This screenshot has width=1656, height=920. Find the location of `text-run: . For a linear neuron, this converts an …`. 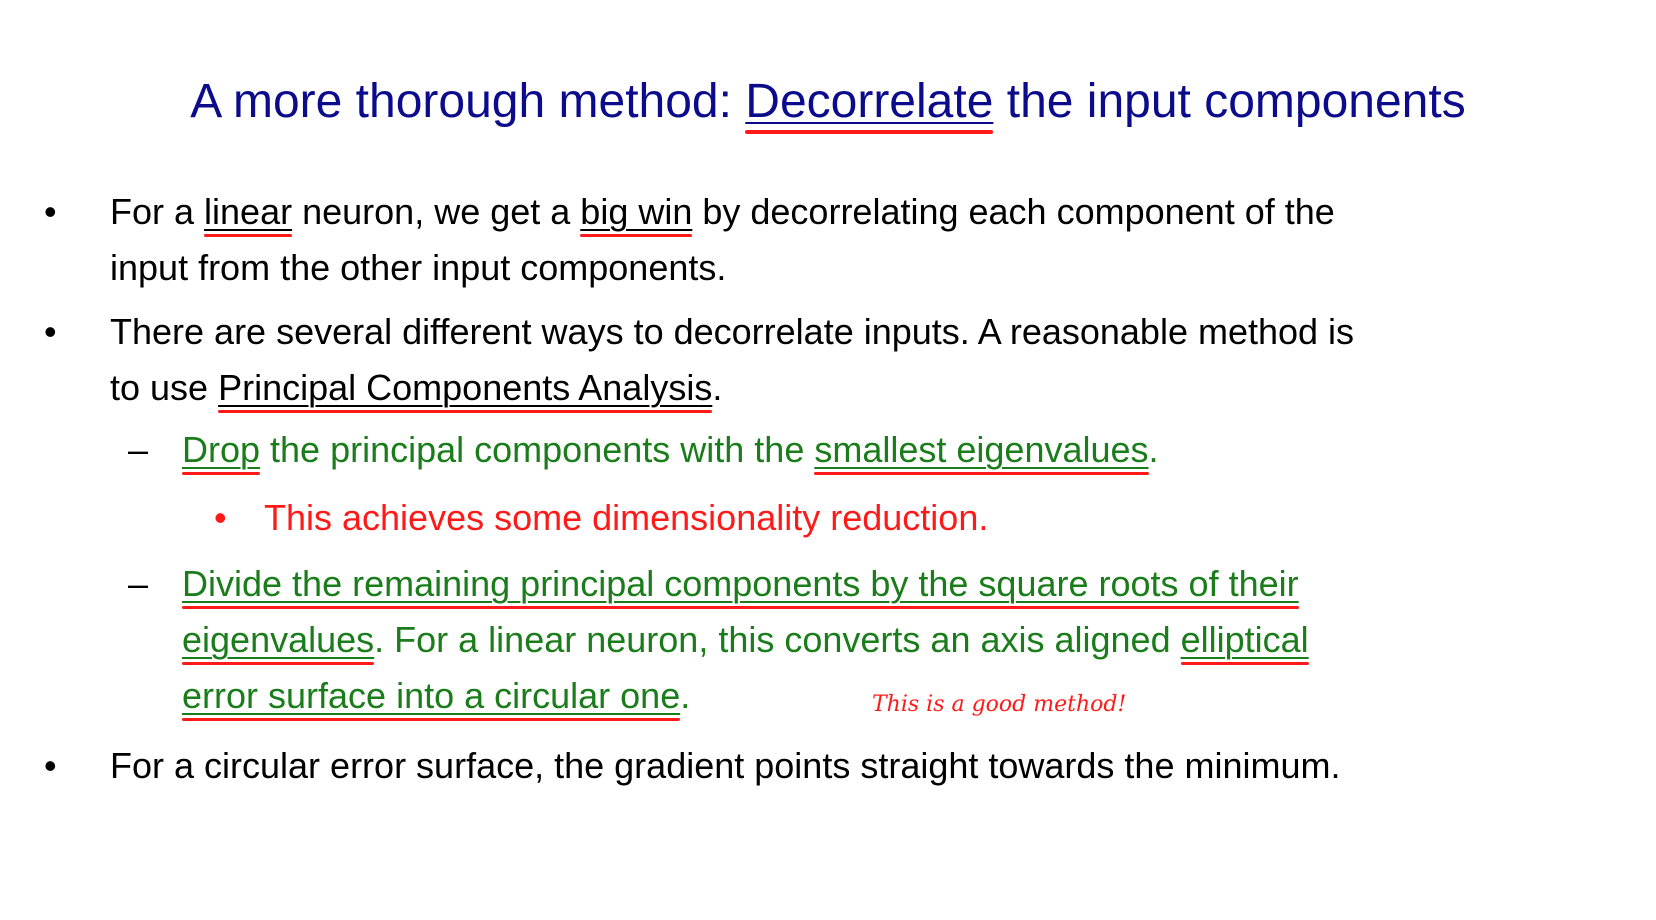

text-run: . For a linear neuron, this converts an … is located at coordinates (777, 639).